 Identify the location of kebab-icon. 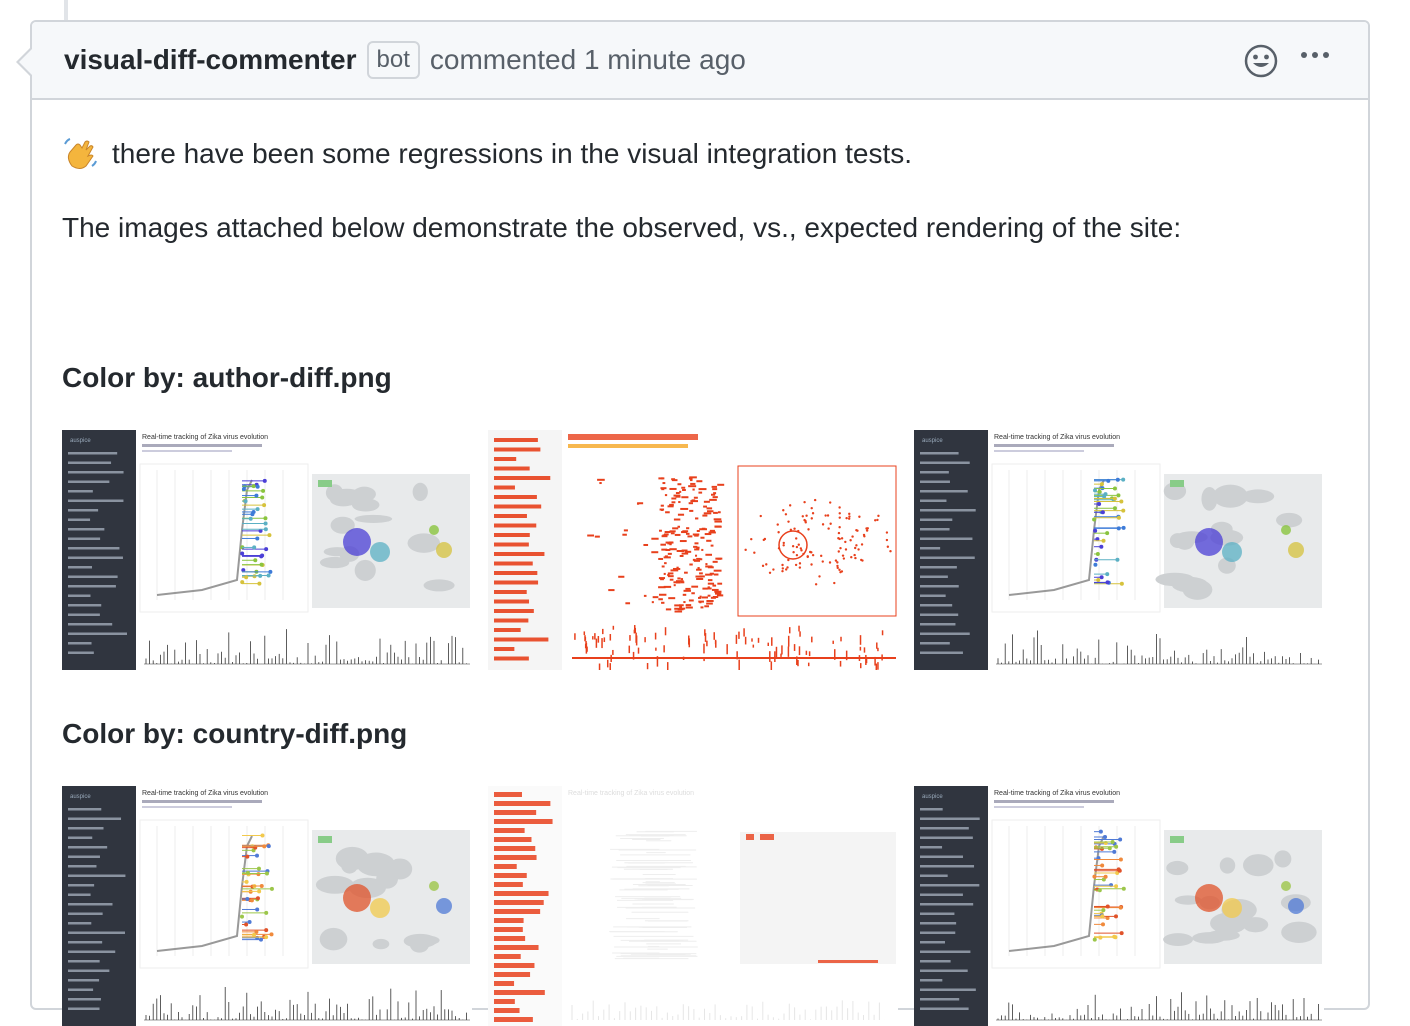
(1315, 55).